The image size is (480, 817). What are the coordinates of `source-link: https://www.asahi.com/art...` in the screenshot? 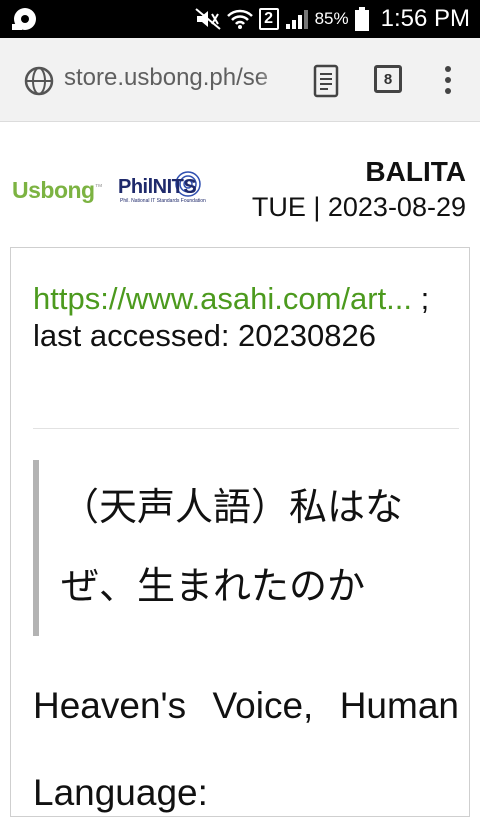 It's located at (222, 298).